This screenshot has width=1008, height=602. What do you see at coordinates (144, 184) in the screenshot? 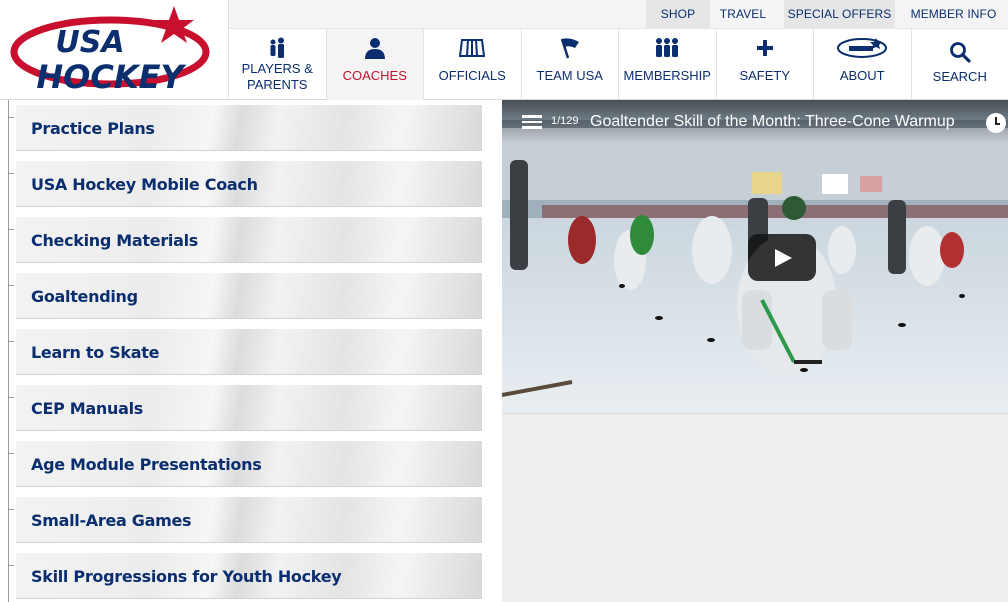
I see `menu-item-label: USA Hockey Mobile Coach` at bounding box center [144, 184].